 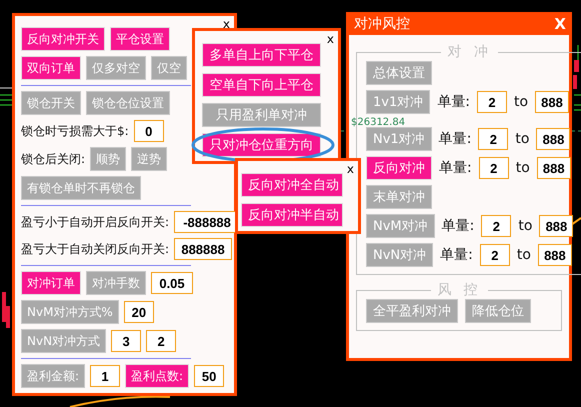 What do you see at coordinates (261, 115) in the screenshot?
I see `menu-button: 只用盈利单对冲` at bounding box center [261, 115].